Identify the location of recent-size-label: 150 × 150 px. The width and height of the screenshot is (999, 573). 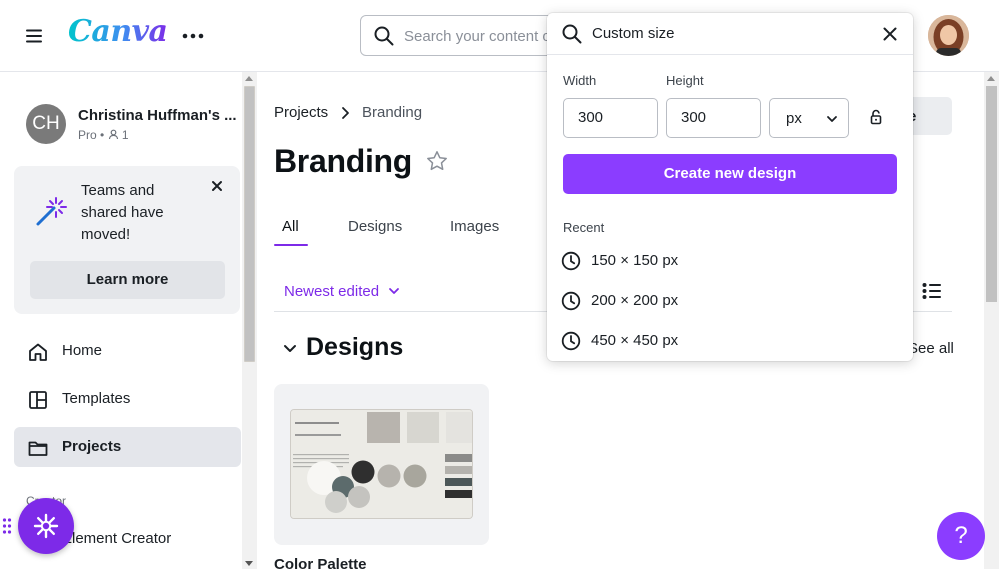
(635, 260).